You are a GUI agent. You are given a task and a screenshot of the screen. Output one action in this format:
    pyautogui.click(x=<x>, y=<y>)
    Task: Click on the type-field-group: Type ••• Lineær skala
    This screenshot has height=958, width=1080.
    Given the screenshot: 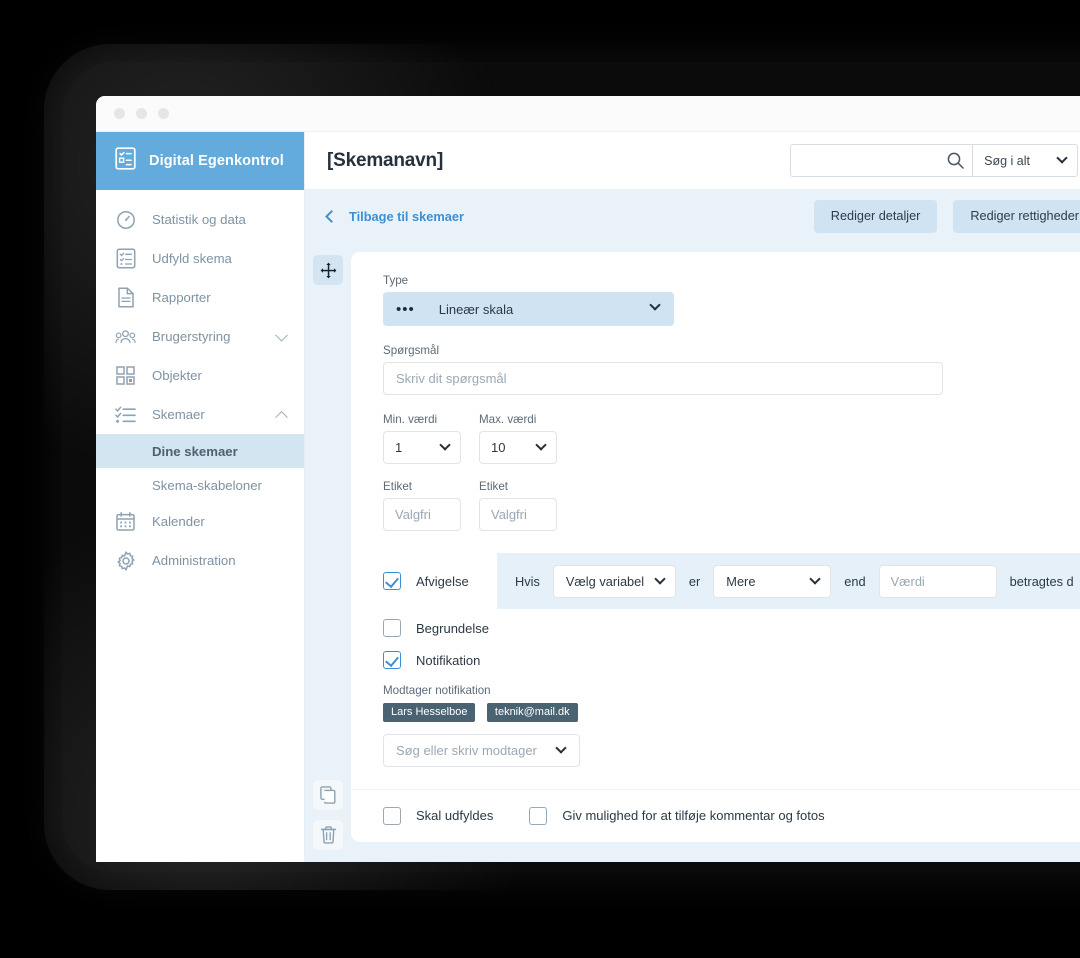 What is the action you would take?
    pyautogui.click(x=715, y=300)
    